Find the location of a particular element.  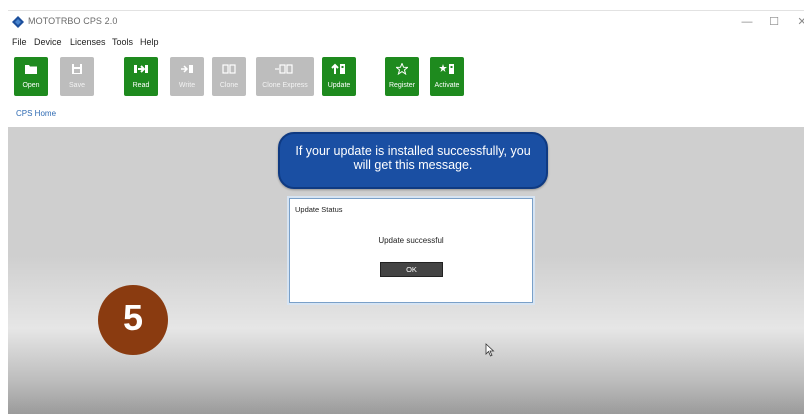

menu-file: File is located at coordinates (19, 42).